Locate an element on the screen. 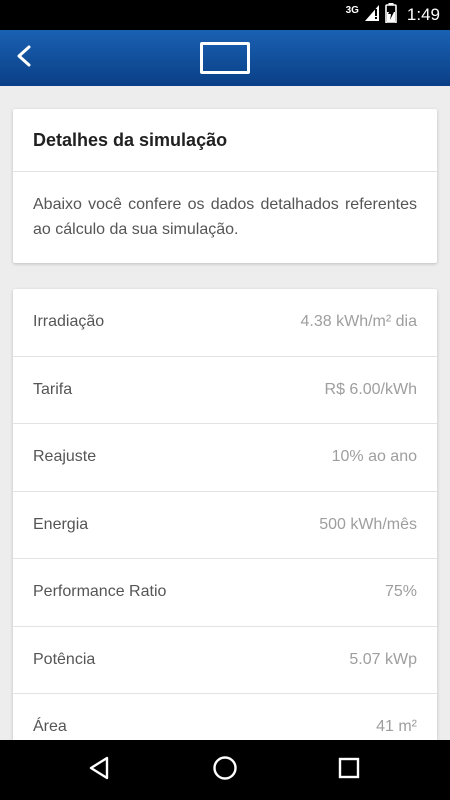 The width and height of the screenshot is (450, 800). detail-label: Irradiação is located at coordinates (69, 322).